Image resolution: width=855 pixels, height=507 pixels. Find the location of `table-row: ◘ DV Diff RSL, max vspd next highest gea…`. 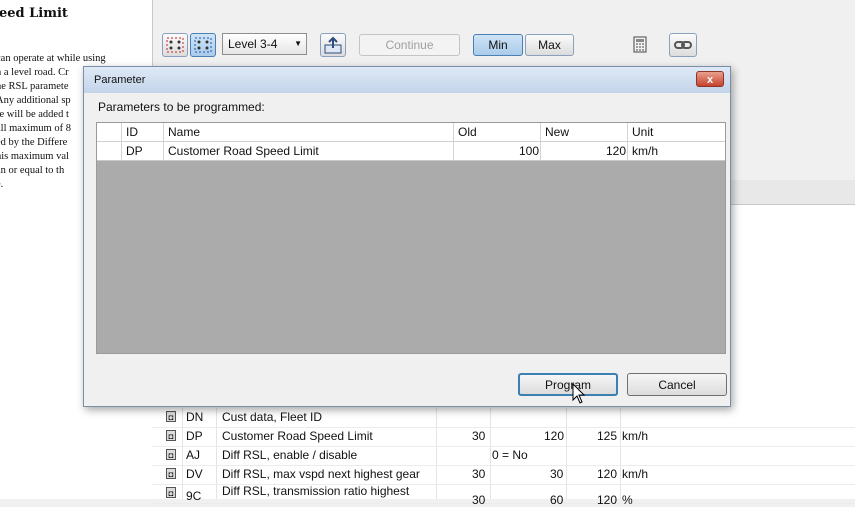

table-row: ◘ DV Diff RSL, max vspd next highest gea… is located at coordinates (503, 475).